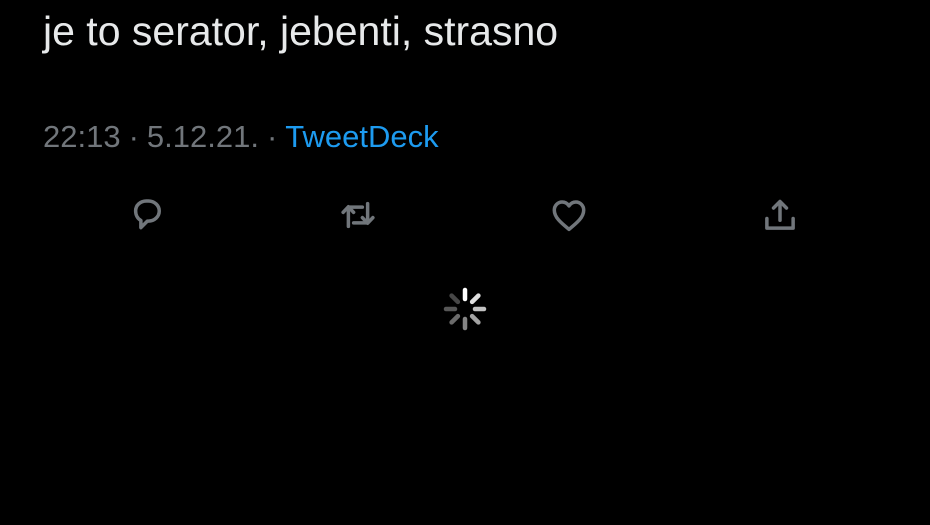  I want to click on retweet-icon, so click(358, 215).